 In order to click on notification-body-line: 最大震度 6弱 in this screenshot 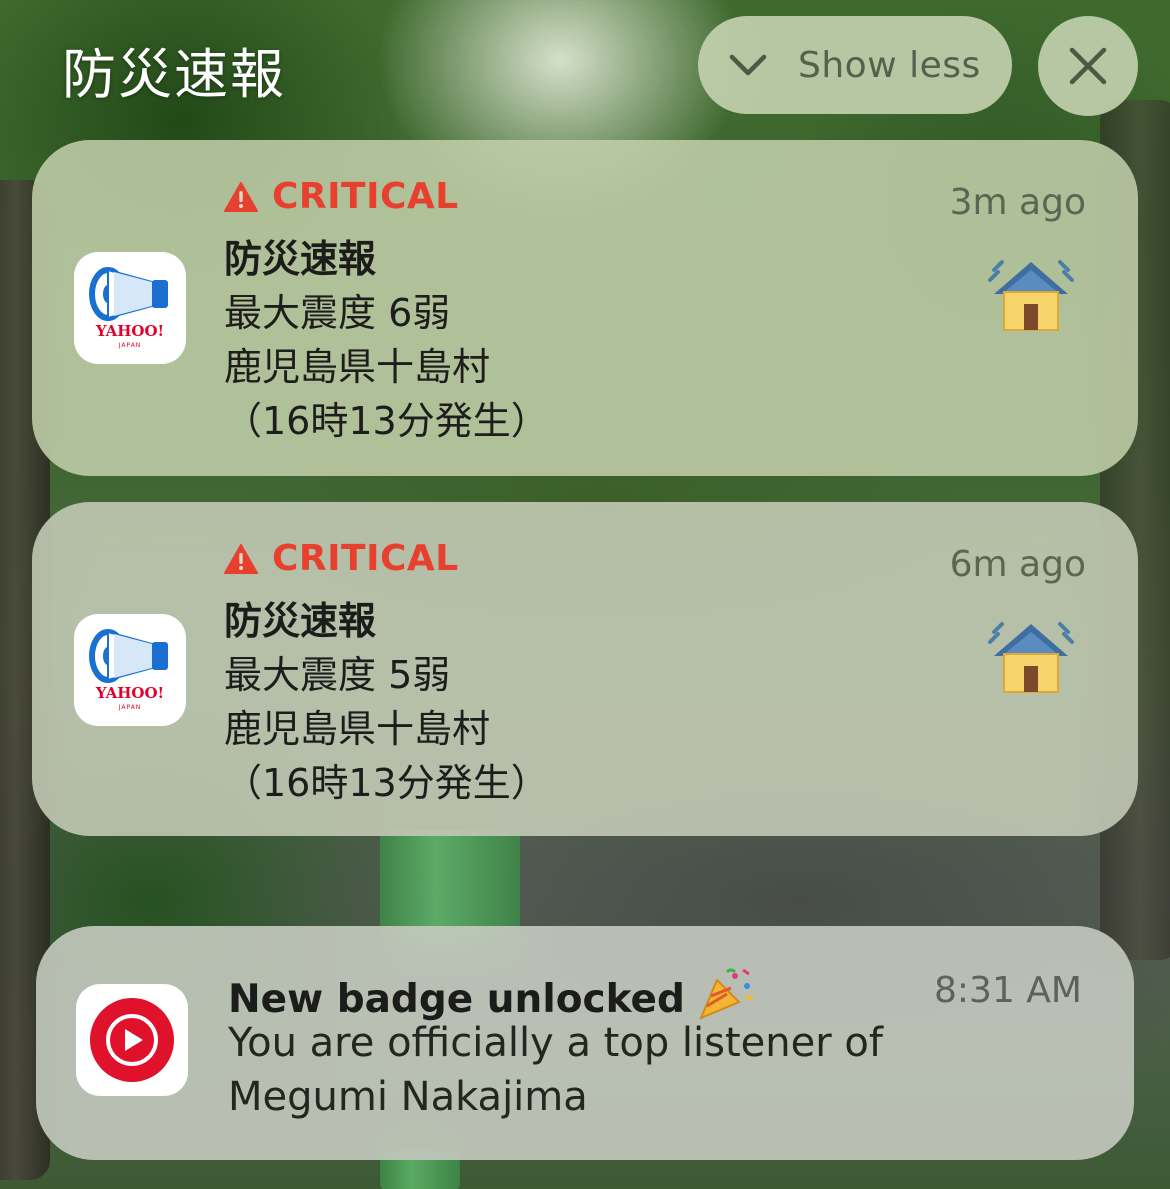, I will do `click(337, 313)`.